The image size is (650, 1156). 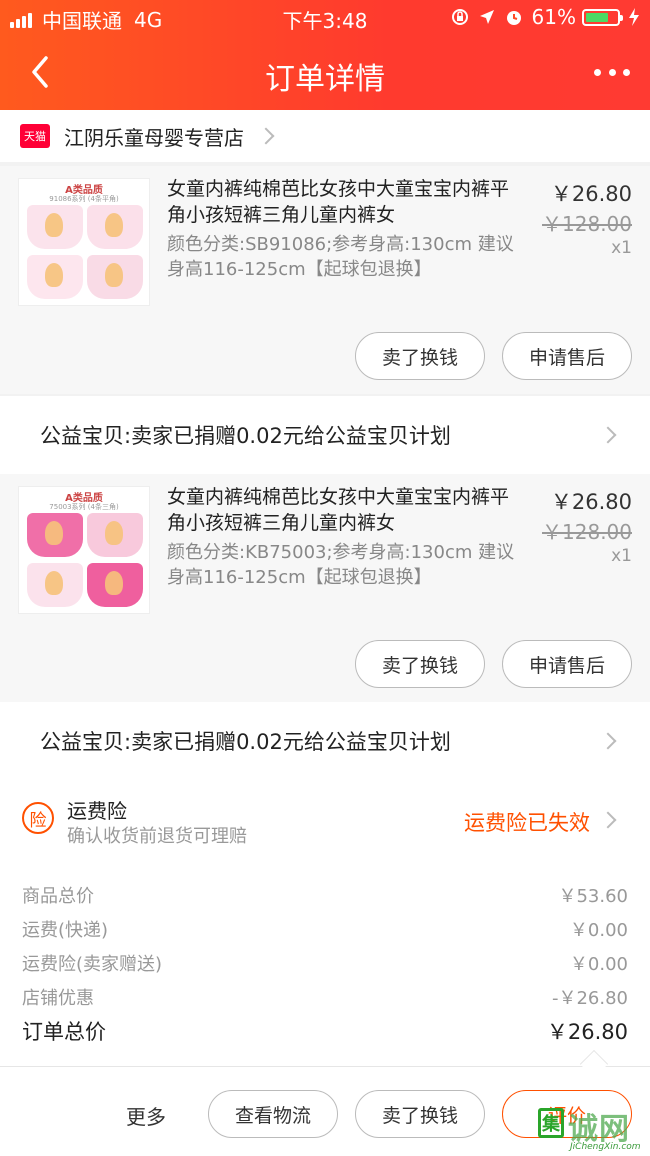 I want to click on summary-row: 运费险(卖家赠送) ￥0.00, so click(x=325, y=963).